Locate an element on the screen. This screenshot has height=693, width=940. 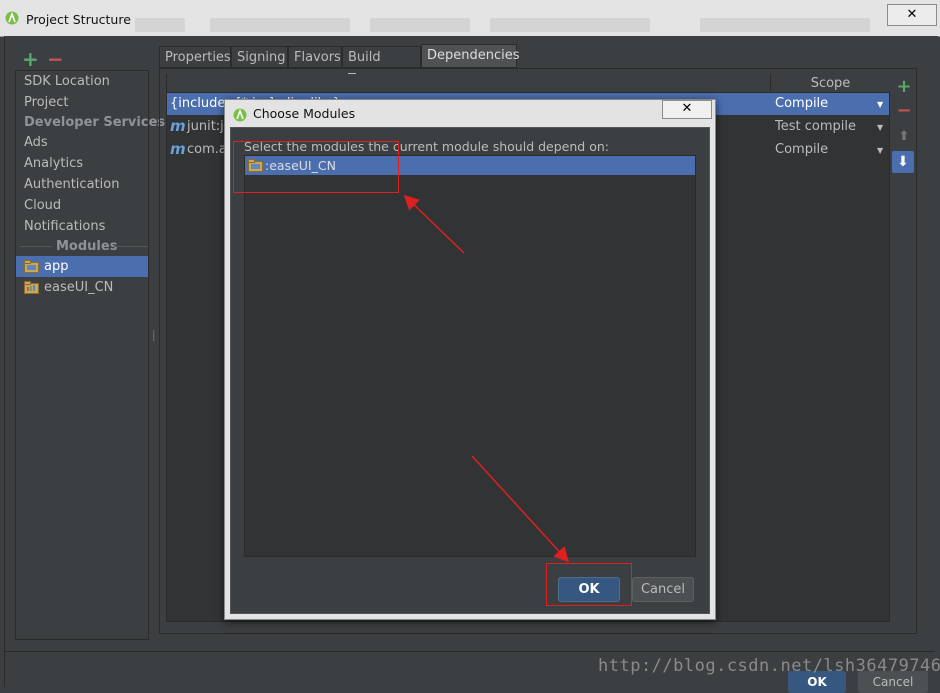
annotation-arrows is located at coordinates (486, 378).